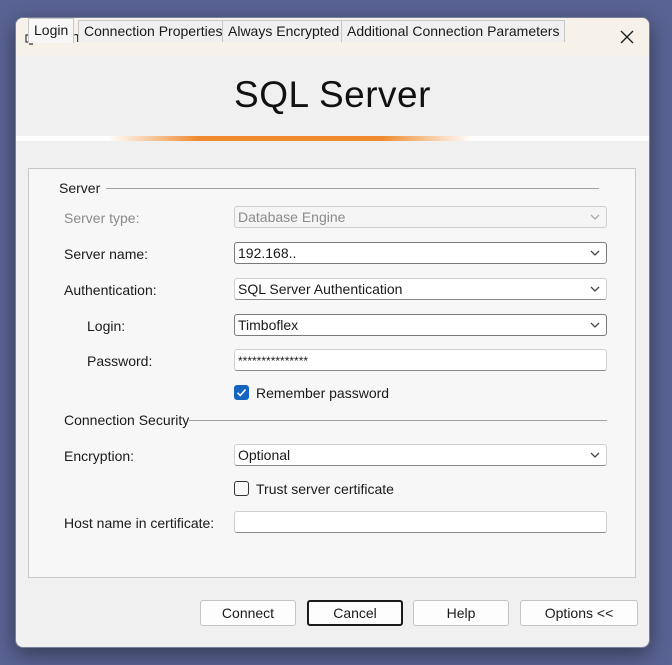  Describe the element at coordinates (453, 31) in the screenshot. I see `tab-additional-connection-parameters: Additional Connection Parameters` at that location.